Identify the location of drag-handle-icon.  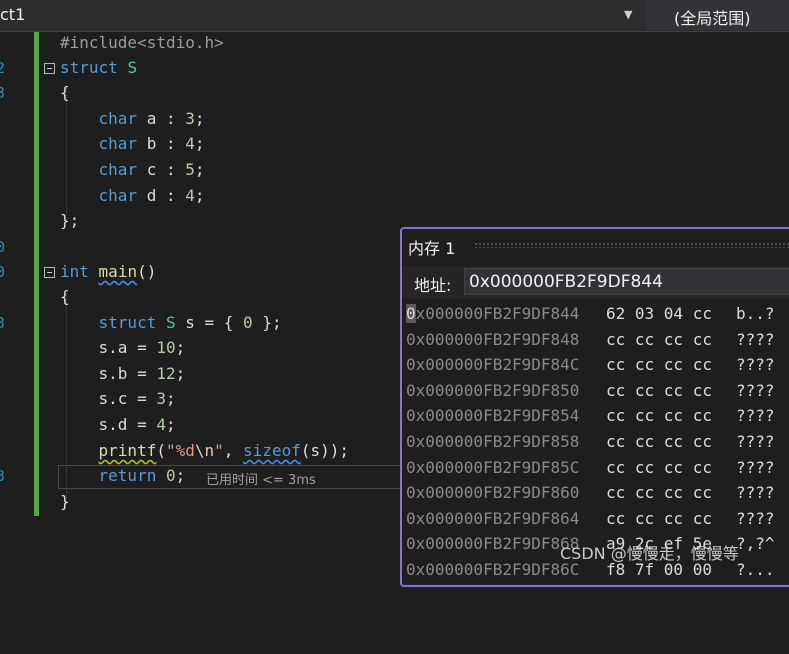
(631, 245).